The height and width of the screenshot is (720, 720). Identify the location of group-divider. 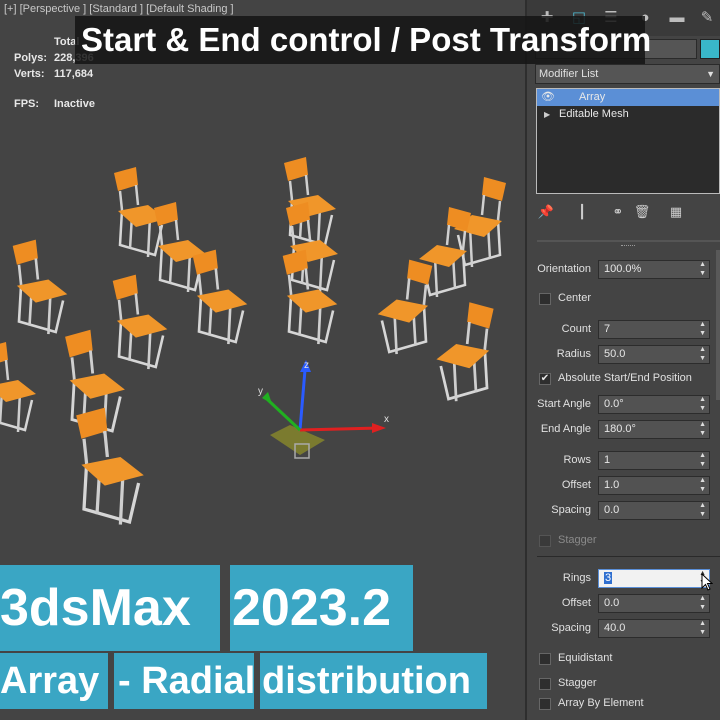
(628, 556).